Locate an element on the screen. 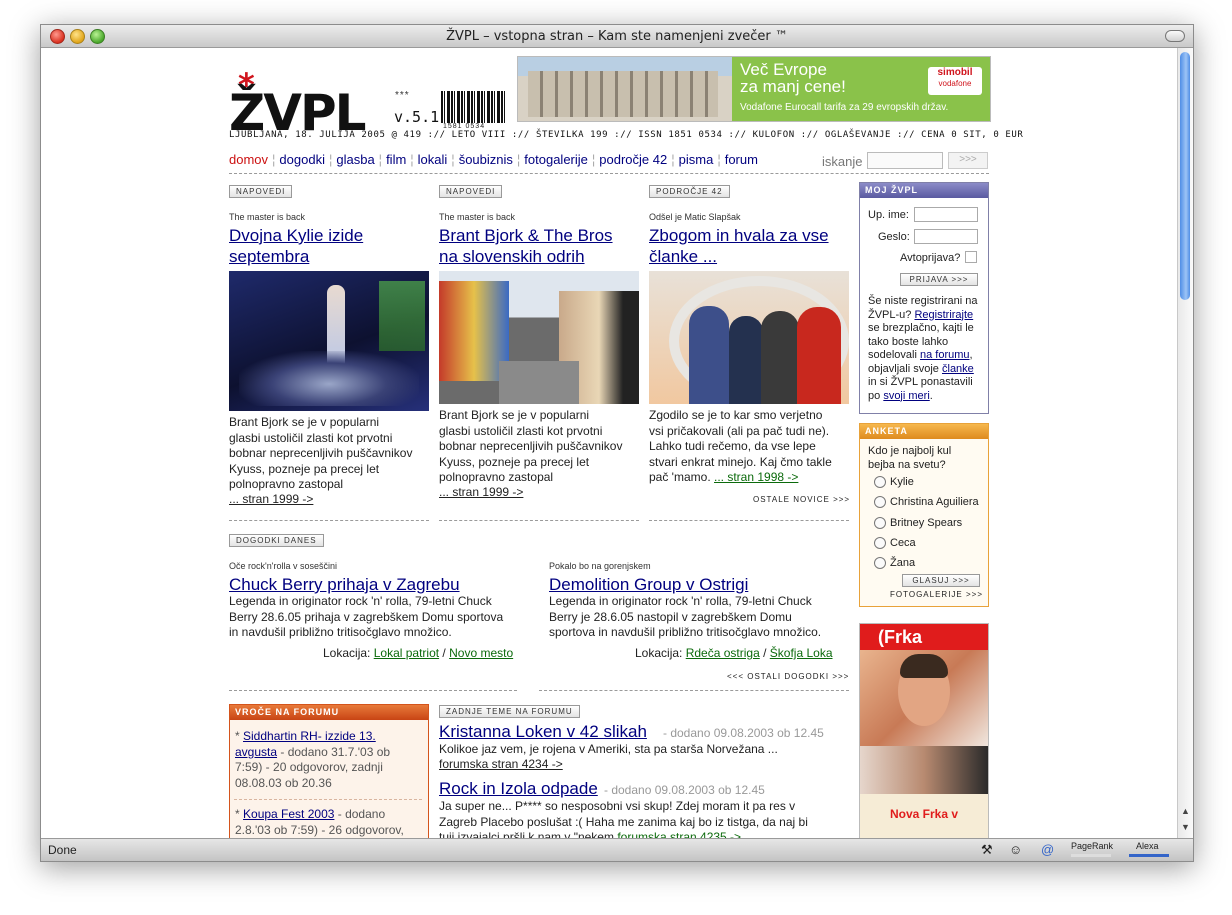  articles-link: članke is located at coordinates (958, 369).